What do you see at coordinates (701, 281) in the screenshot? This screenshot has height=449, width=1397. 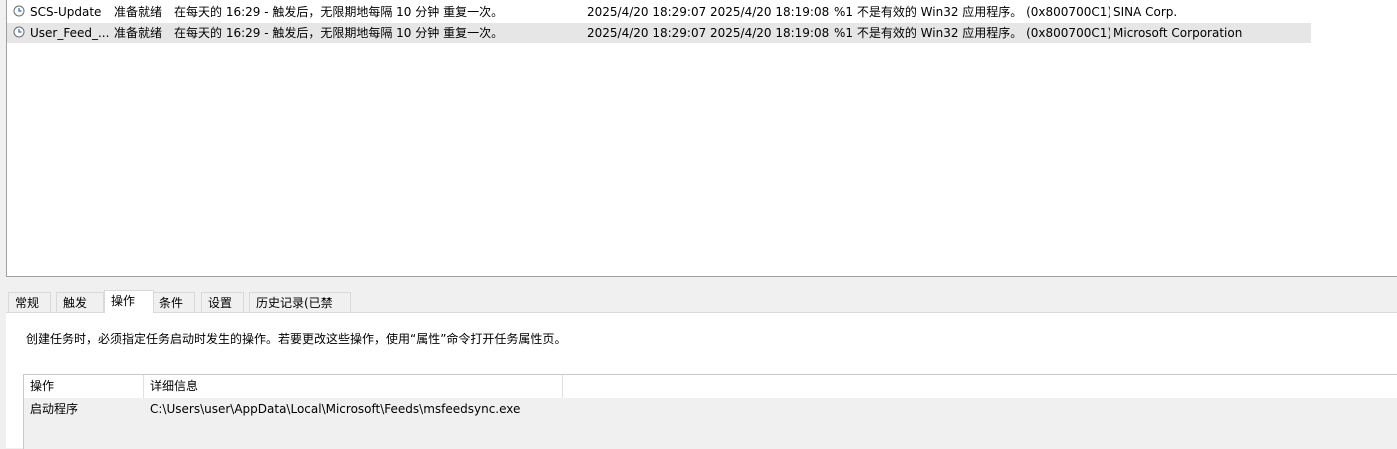 I see `pane-splitter` at bounding box center [701, 281].